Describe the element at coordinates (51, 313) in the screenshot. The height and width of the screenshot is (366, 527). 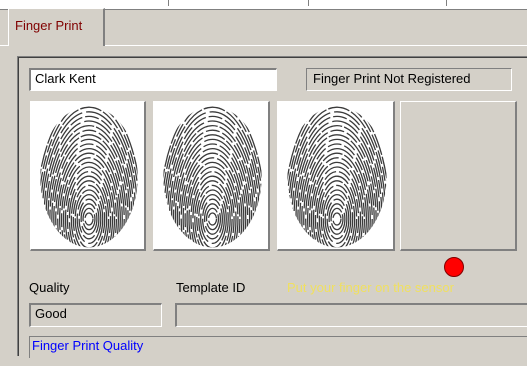
I see `quality-value: Good` at that location.